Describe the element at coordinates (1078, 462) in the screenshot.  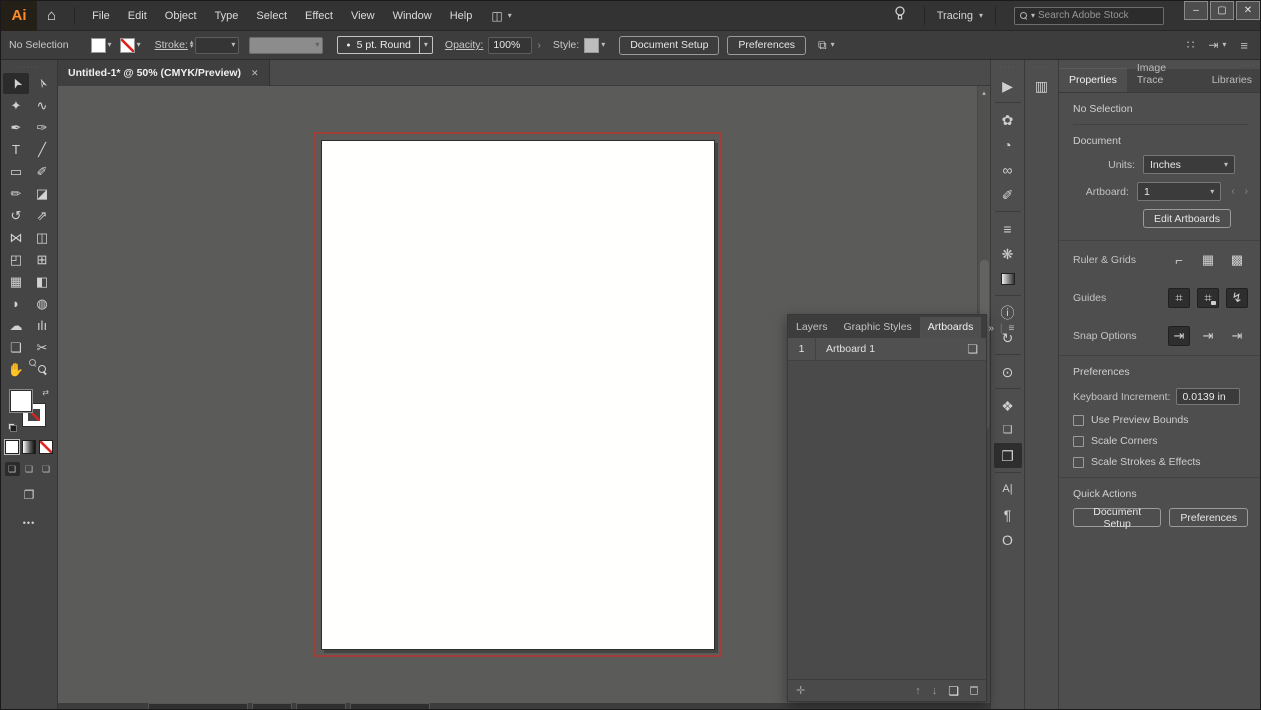
I see `checkbox-box` at that location.